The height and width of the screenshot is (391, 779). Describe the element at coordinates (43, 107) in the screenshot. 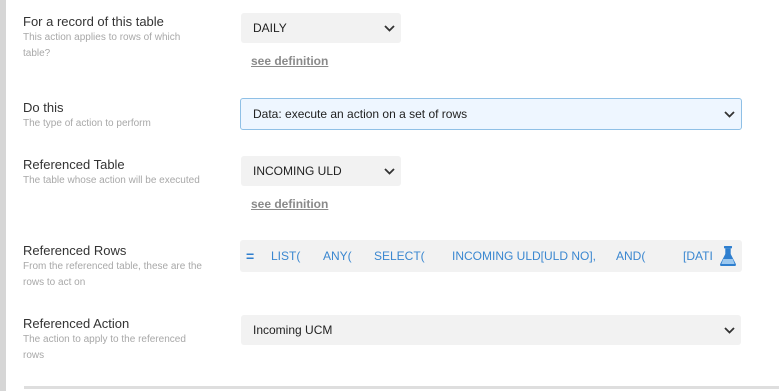

I see `do-this-label: Do this` at that location.